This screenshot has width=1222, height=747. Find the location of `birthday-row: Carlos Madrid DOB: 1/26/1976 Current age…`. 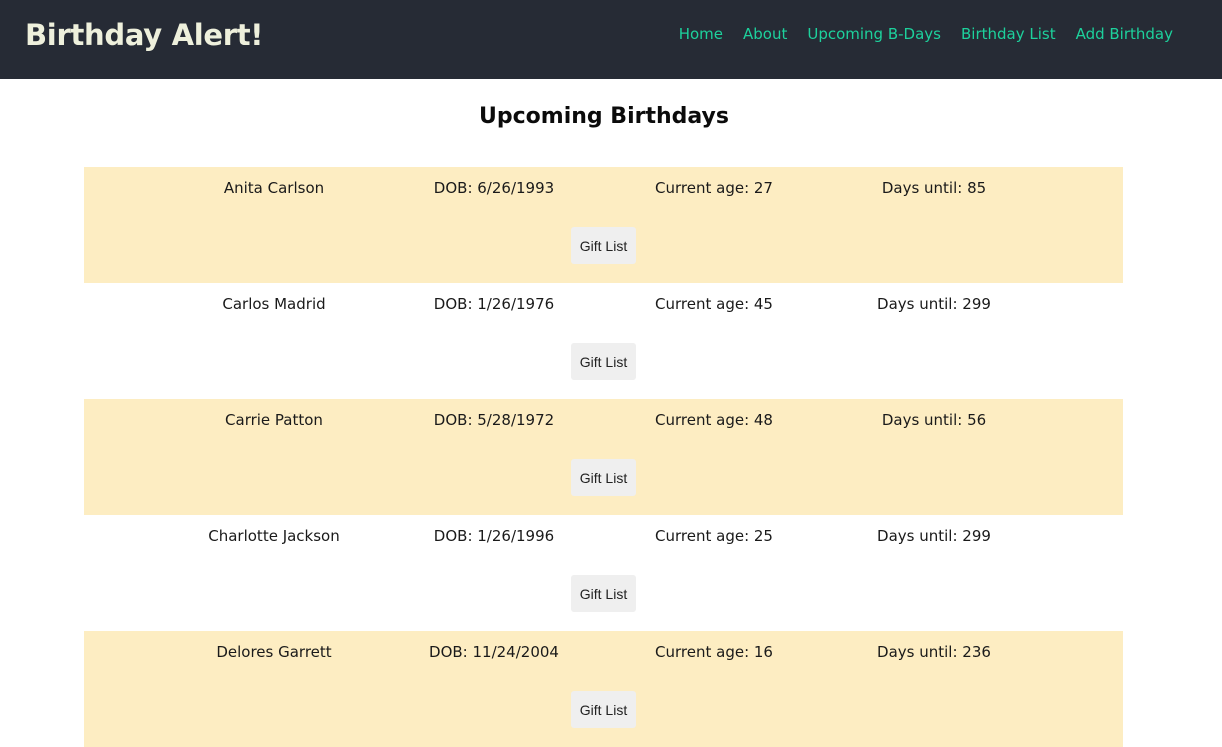

birthday-row: Carlos Madrid DOB: 1/26/1976 Current age… is located at coordinates (603, 341).